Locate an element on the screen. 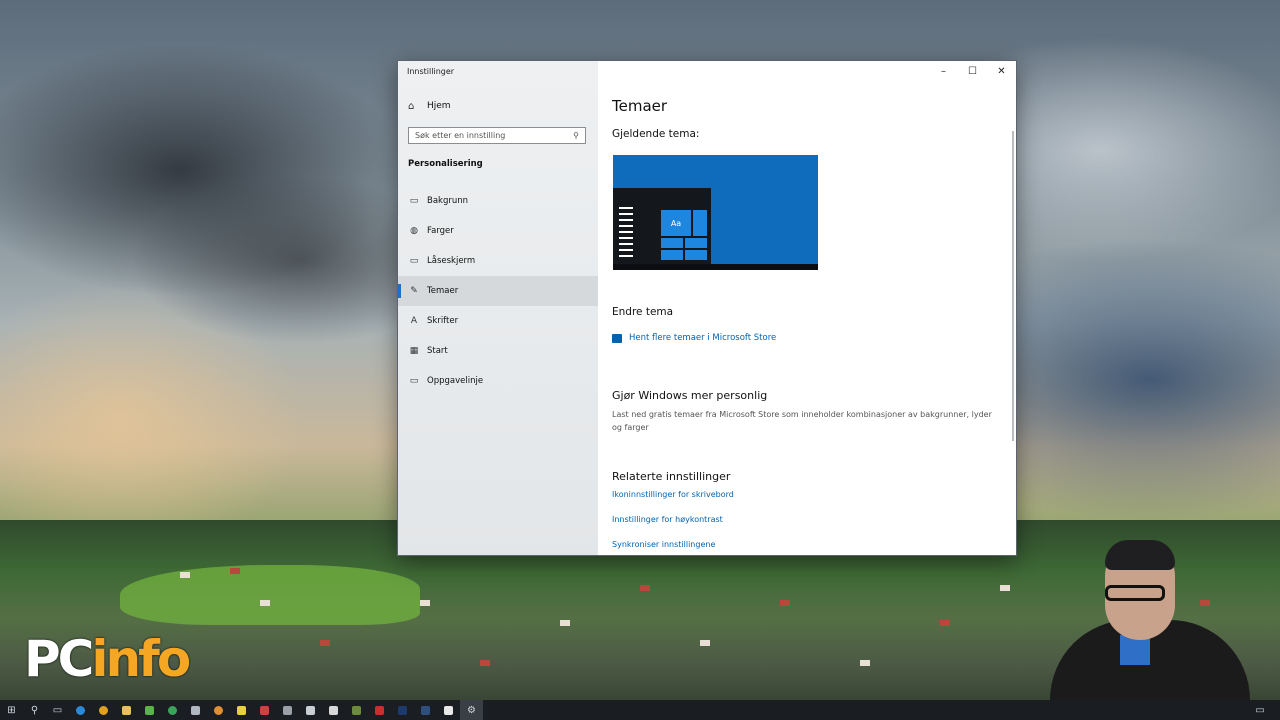  settings-search-input is located at coordinates (490, 135).